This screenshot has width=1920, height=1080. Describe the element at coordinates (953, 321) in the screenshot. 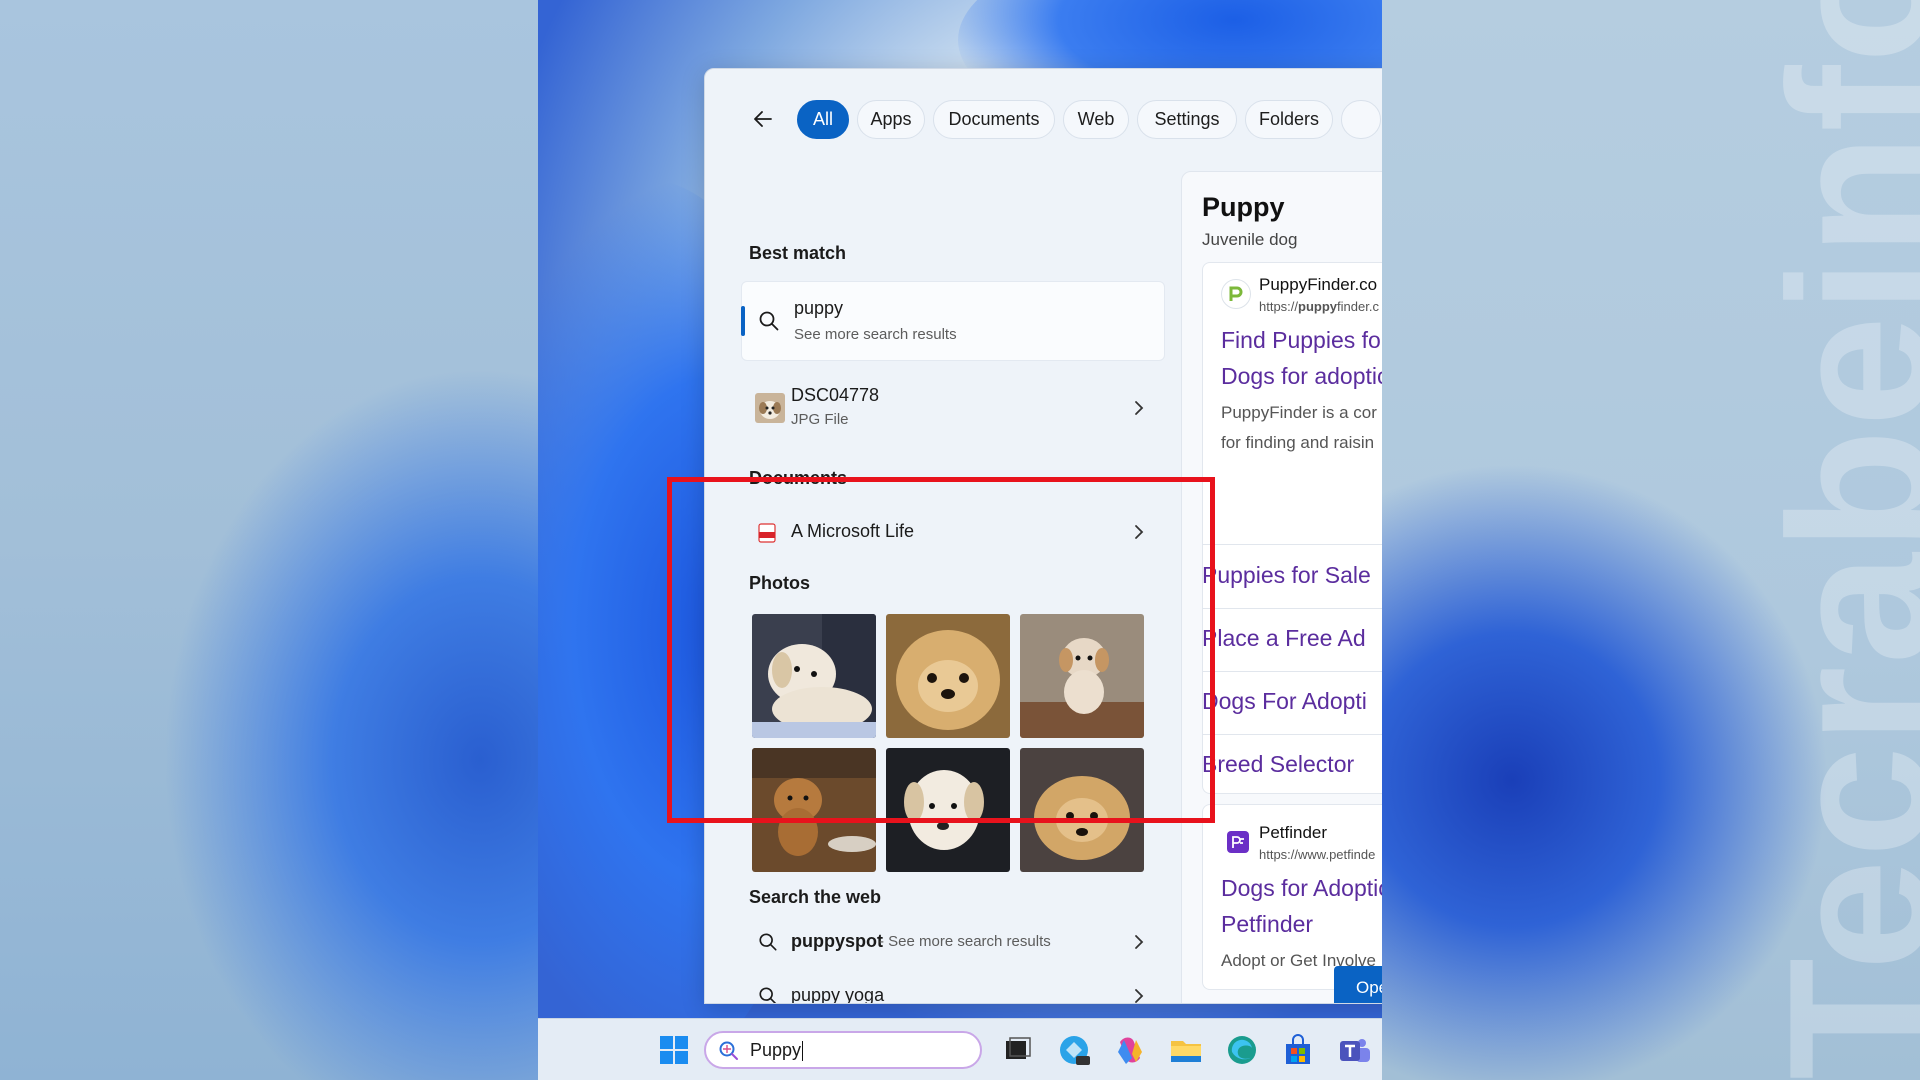

I see `best-match-result: puppy See more search results` at that location.